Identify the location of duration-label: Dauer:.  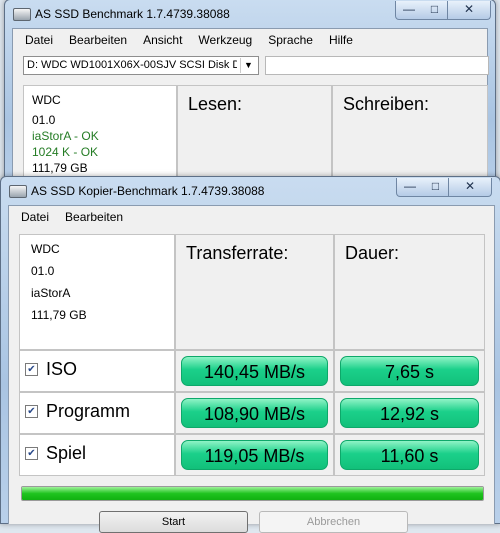
(372, 253).